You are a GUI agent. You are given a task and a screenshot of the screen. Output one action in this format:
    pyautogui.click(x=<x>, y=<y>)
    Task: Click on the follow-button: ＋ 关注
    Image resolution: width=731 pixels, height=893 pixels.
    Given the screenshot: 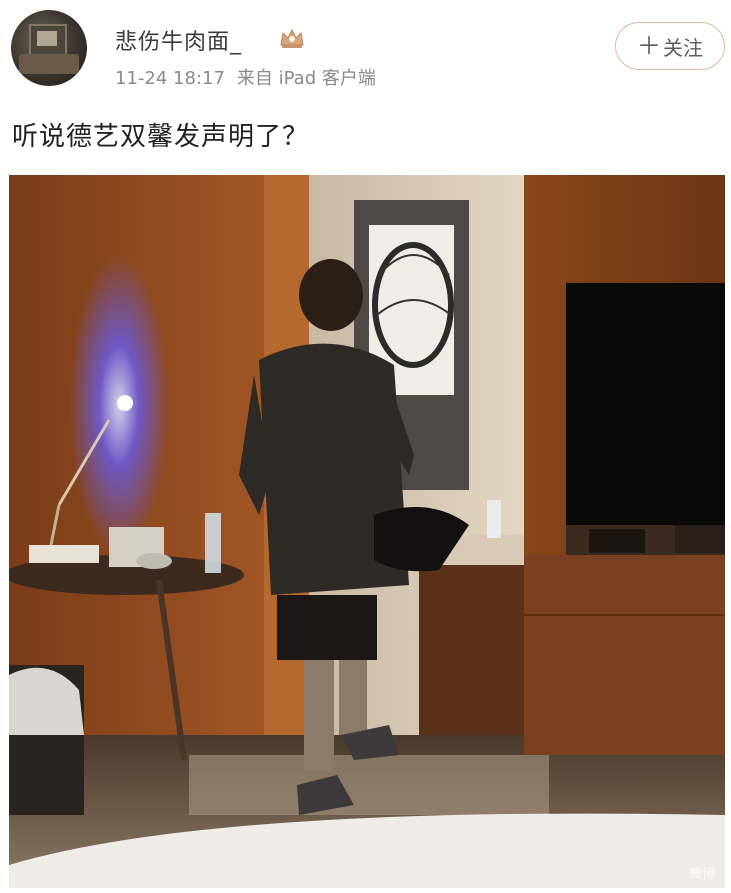 What is the action you would take?
    pyautogui.click(x=670, y=46)
    